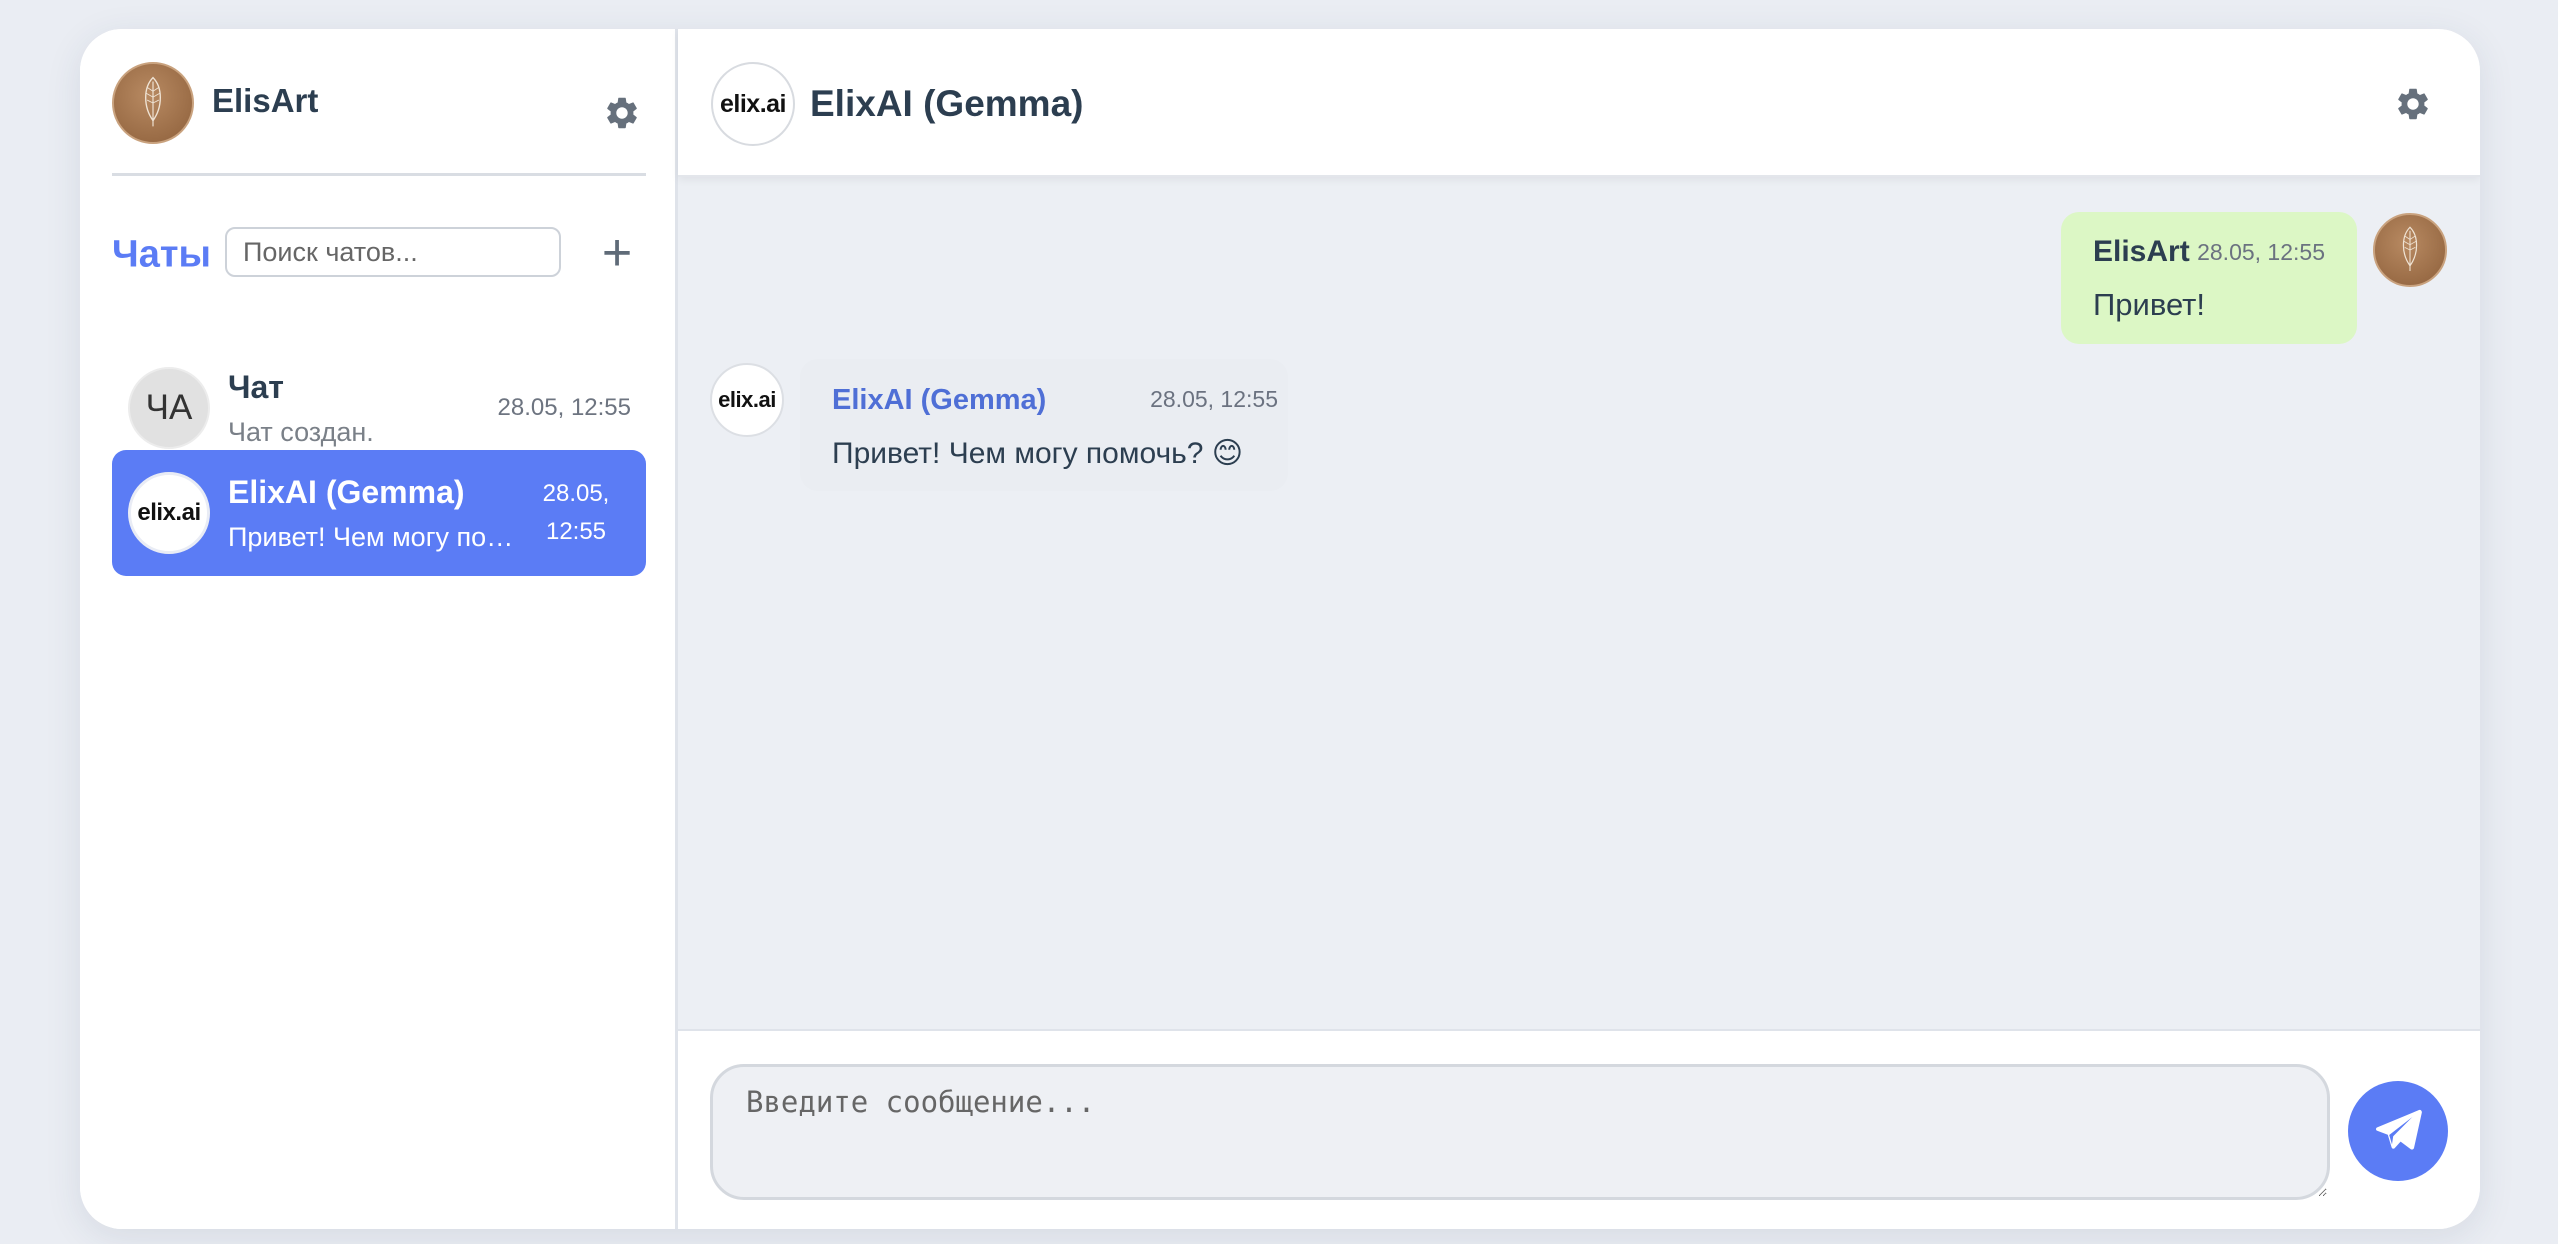 The width and height of the screenshot is (2558, 1244). What do you see at coordinates (346, 492) in the screenshot?
I see `chat-name: ElixAI (Gemma)` at bounding box center [346, 492].